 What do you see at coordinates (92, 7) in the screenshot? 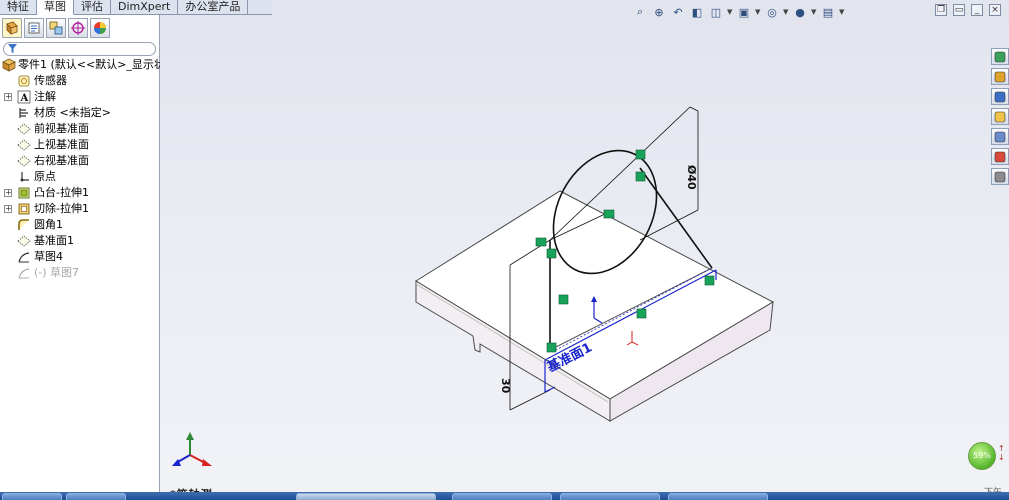
I see `command-tab-2: 评估` at bounding box center [92, 7].